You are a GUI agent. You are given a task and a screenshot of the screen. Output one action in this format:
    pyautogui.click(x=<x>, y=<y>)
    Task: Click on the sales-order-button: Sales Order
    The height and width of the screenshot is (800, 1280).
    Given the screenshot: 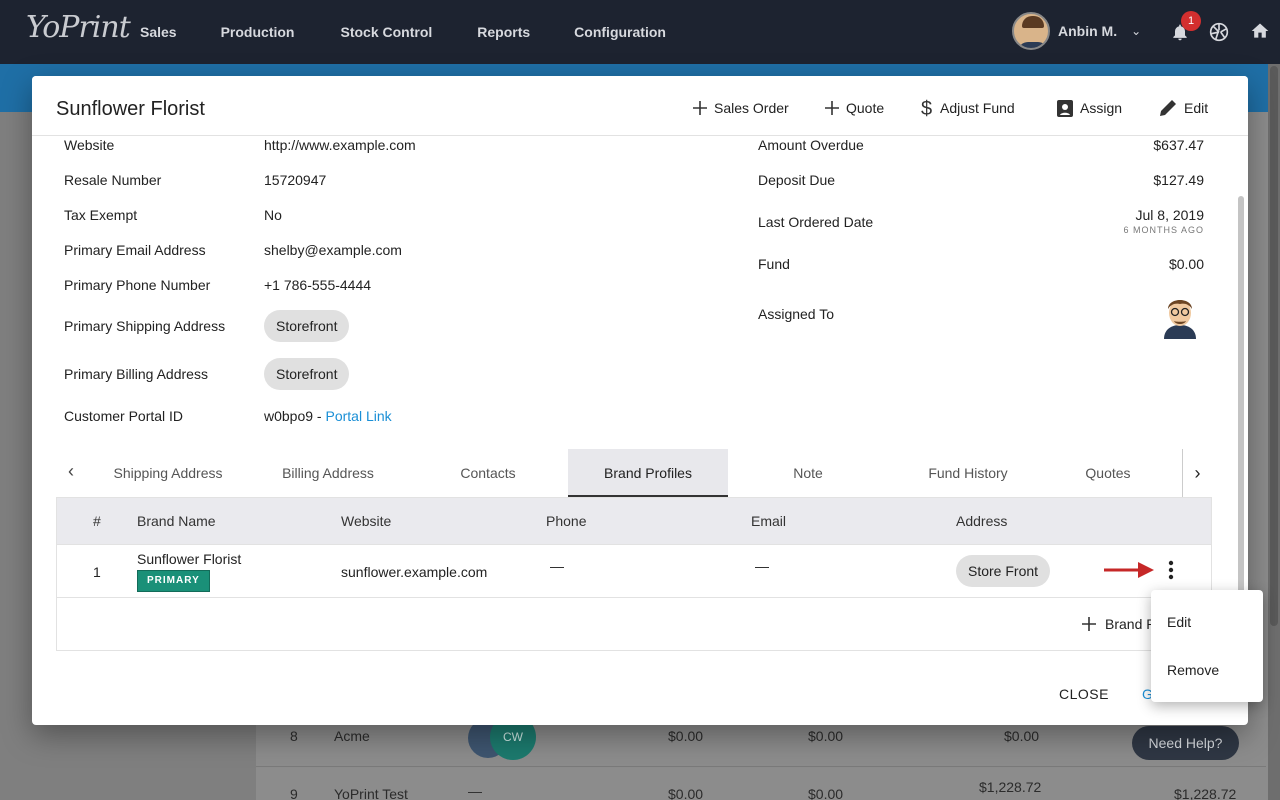 What is the action you would take?
    pyautogui.click(x=740, y=108)
    